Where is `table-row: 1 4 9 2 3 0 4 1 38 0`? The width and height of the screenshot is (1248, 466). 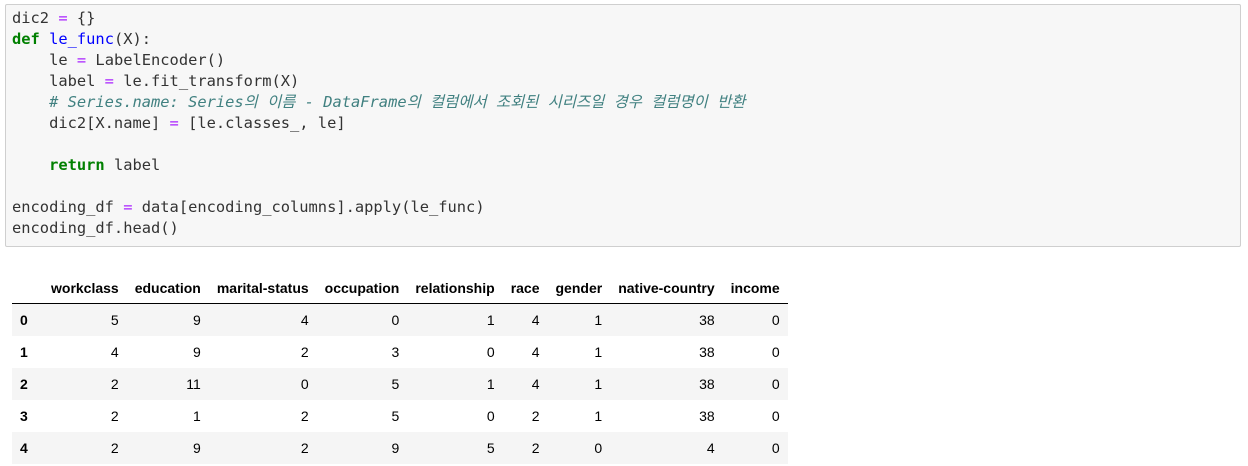
table-row: 1 4 9 2 3 0 4 1 38 0 is located at coordinates (400, 352).